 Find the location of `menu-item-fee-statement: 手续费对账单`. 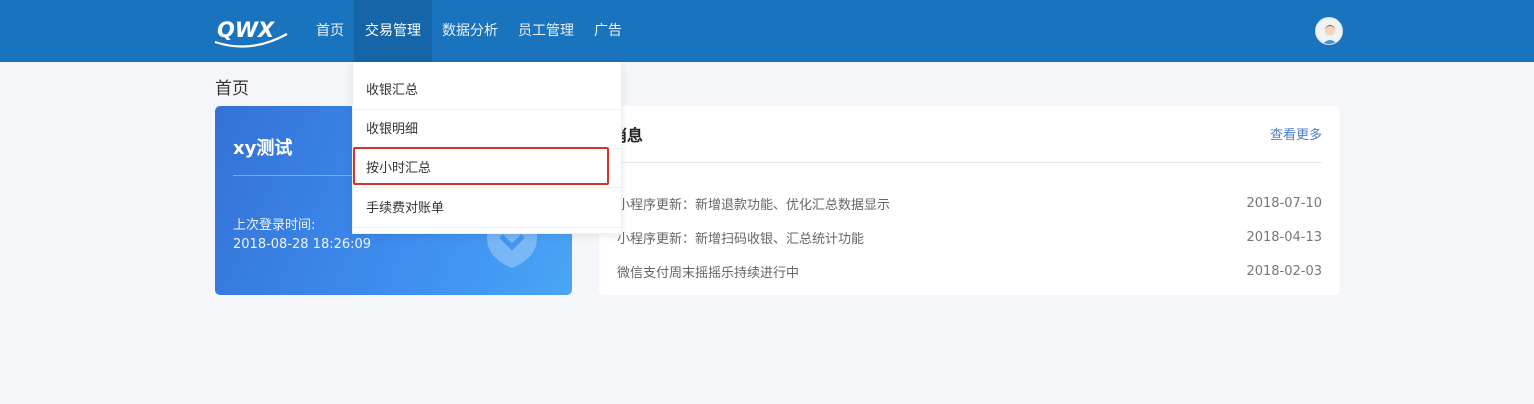

menu-item-fee-statement: 手续费对账单 is located at coordinates (487, 208).